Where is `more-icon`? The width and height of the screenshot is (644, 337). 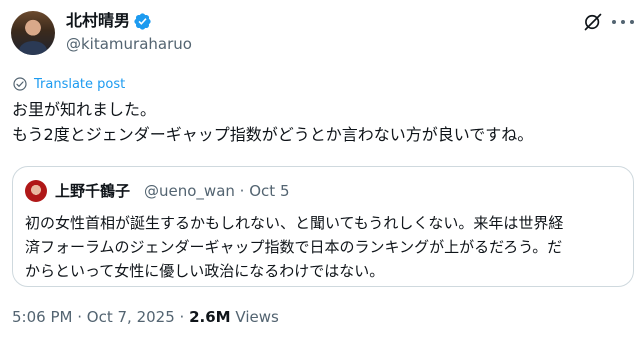
more-icon is located at coordinates (623, 22).